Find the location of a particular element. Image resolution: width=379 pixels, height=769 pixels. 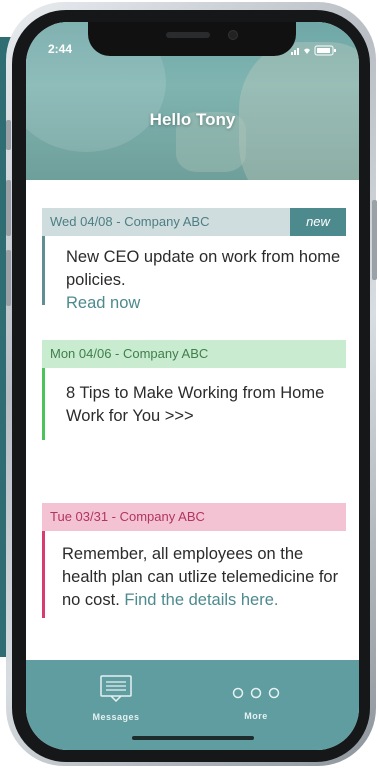

card-header: Tue 03/31 - Company ABC is located at coordinates (194, 517).